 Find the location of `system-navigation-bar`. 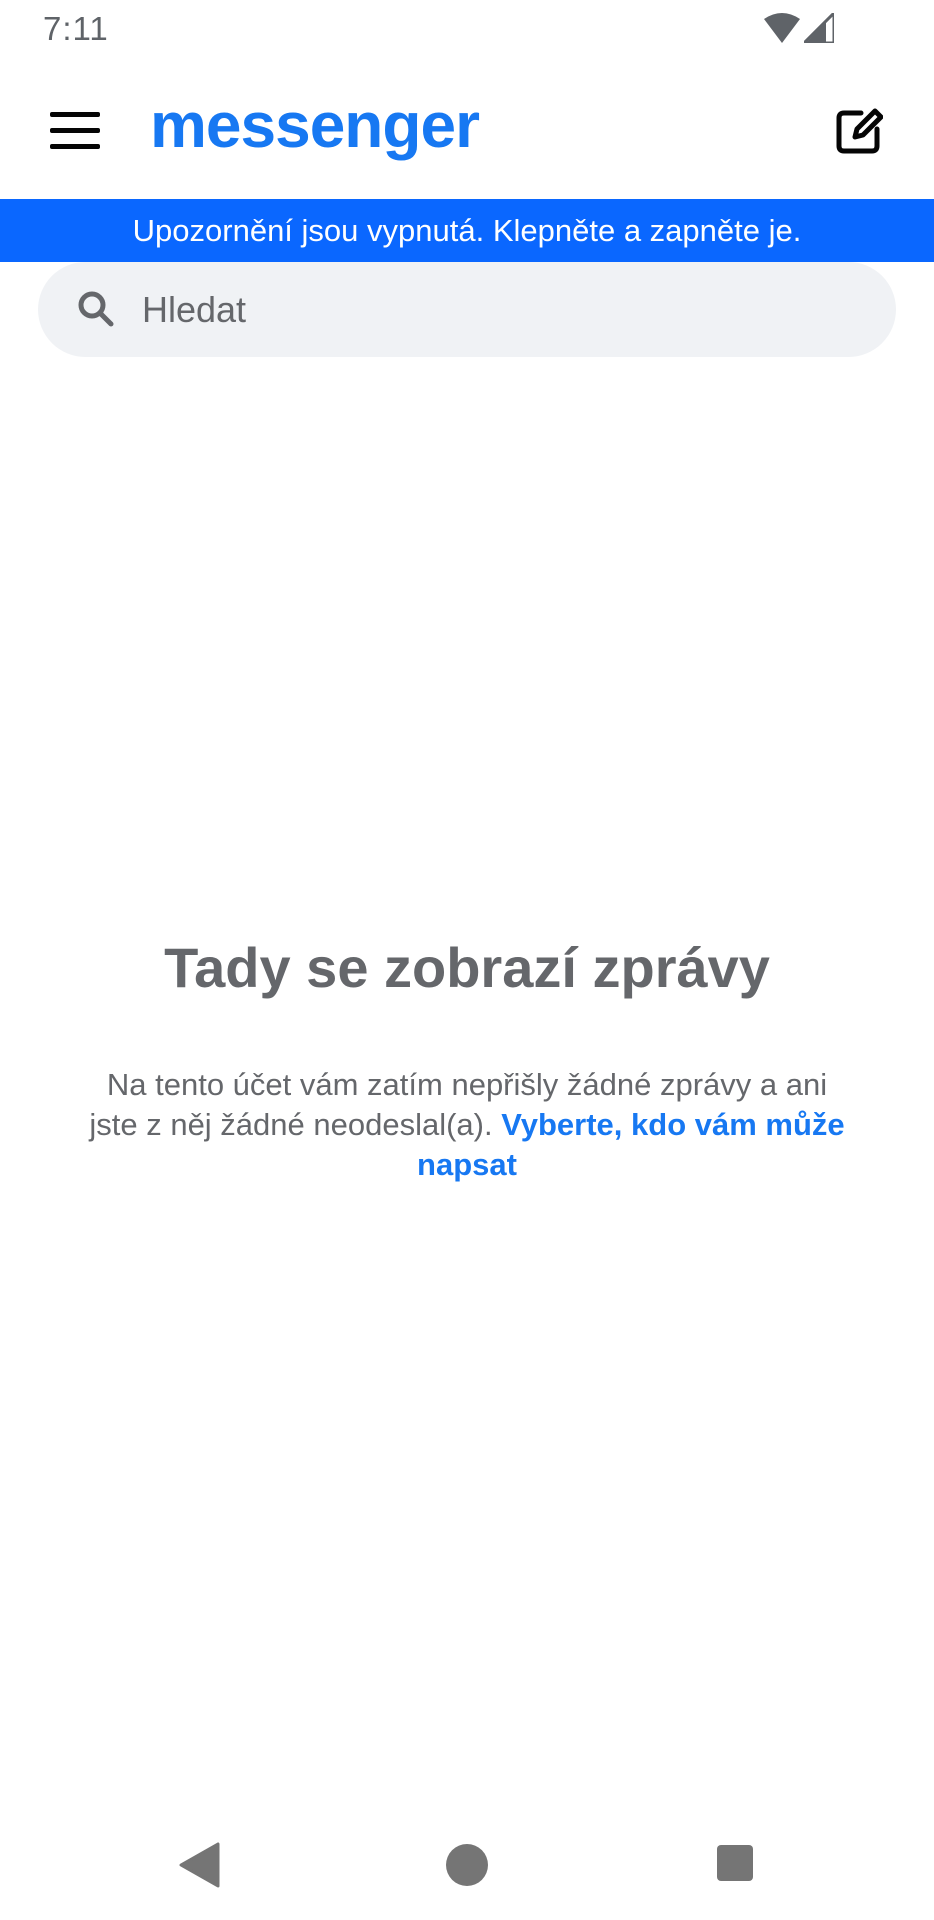

system-navigation-bar is located at coordinates (467, 1866).